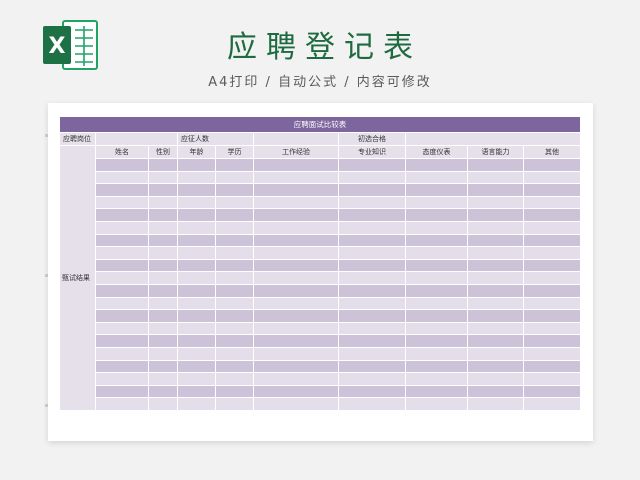  I want to click on passed-value-cell, so click(493, 139).